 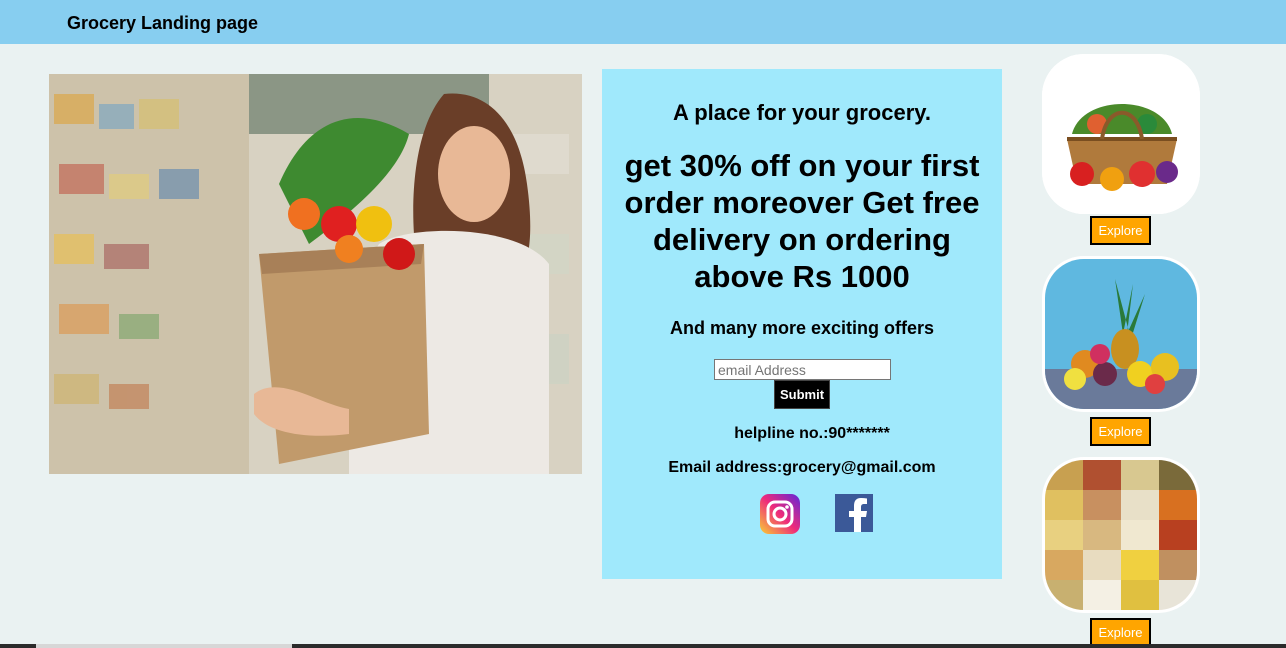 What do you see at coordinates (1120, 230) in the screenshot?
I see `explore-button-vegetables: Explore` at bounding box center [1120, 230].